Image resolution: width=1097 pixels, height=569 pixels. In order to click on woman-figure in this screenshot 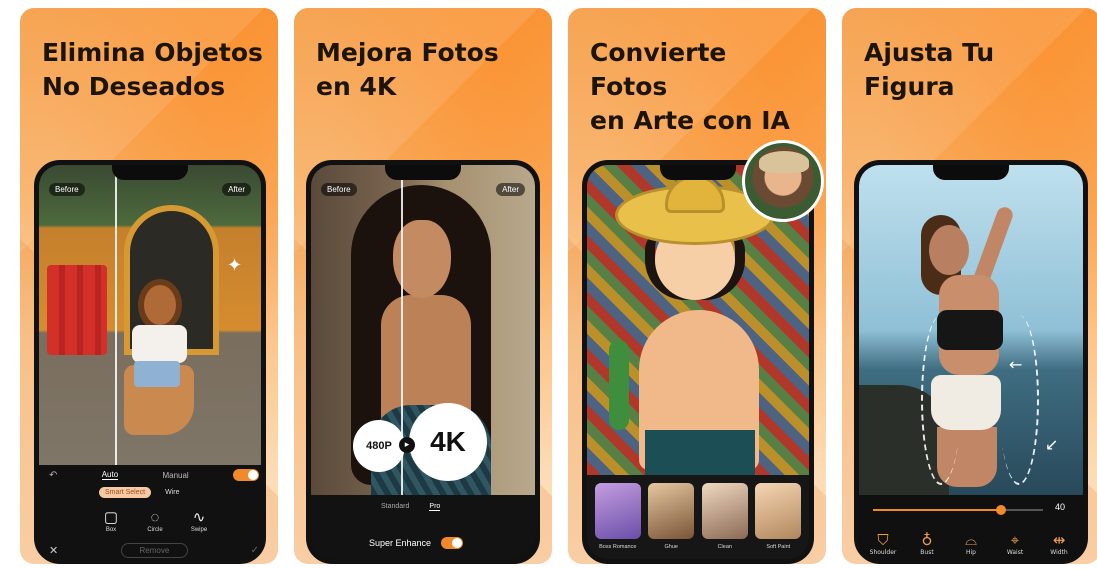, I will do `click(159, 360)`.